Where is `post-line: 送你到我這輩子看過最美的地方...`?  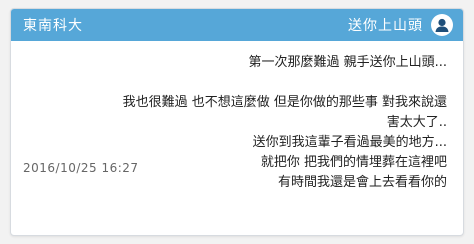
post-line: 送你到我這輩子看過最美的地方... is located at coordinates (349, 142).